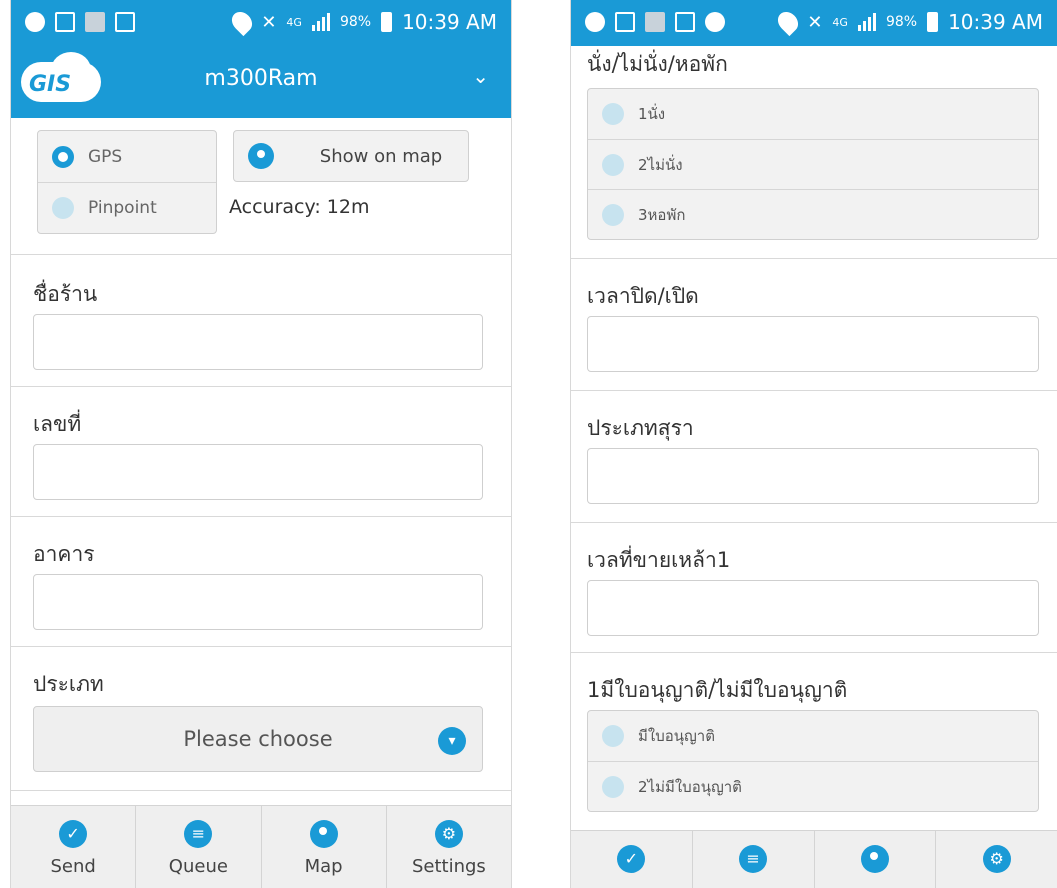 The height and width of the screenshot is (888, 1057). Describe the element at coordinates (813, 214) in the screenshot. I see `radio-option: 3หอพัก` at that location.